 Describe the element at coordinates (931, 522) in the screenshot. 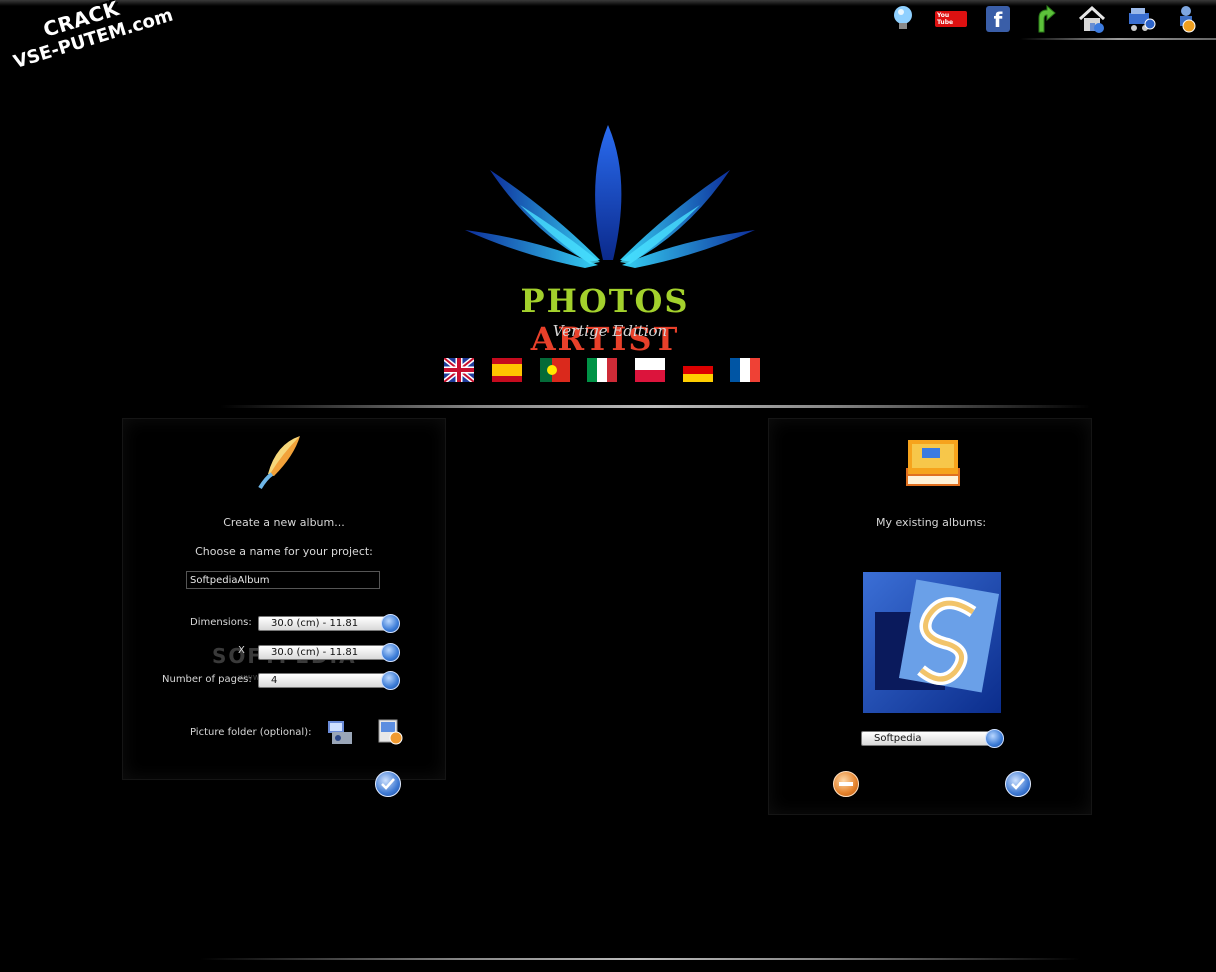

I see `existing-albums-title: My existing albums:` at that location.